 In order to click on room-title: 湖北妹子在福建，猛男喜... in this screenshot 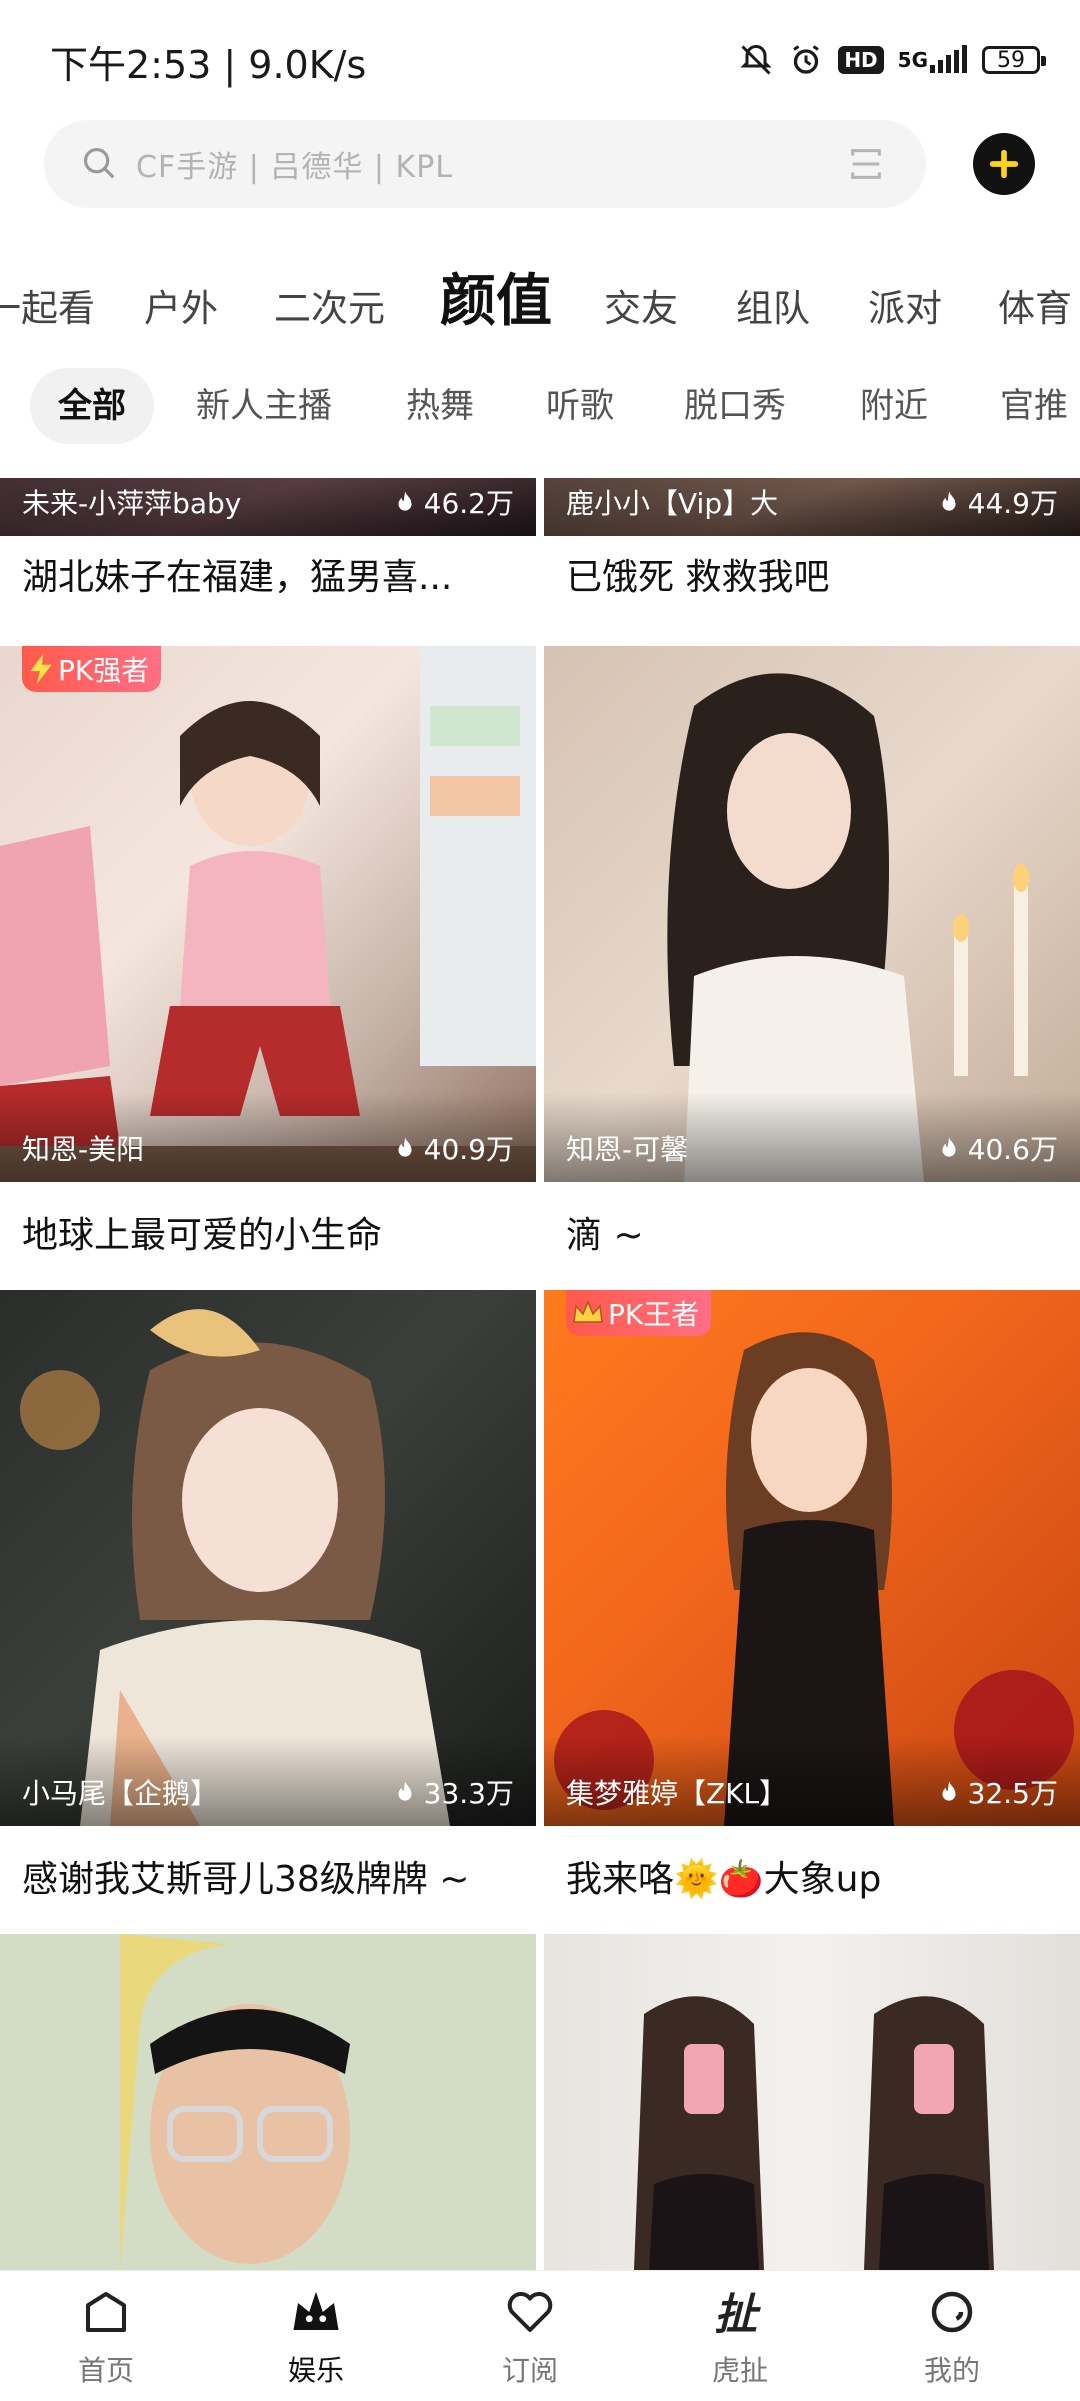, I will do `click(237, 577)`.